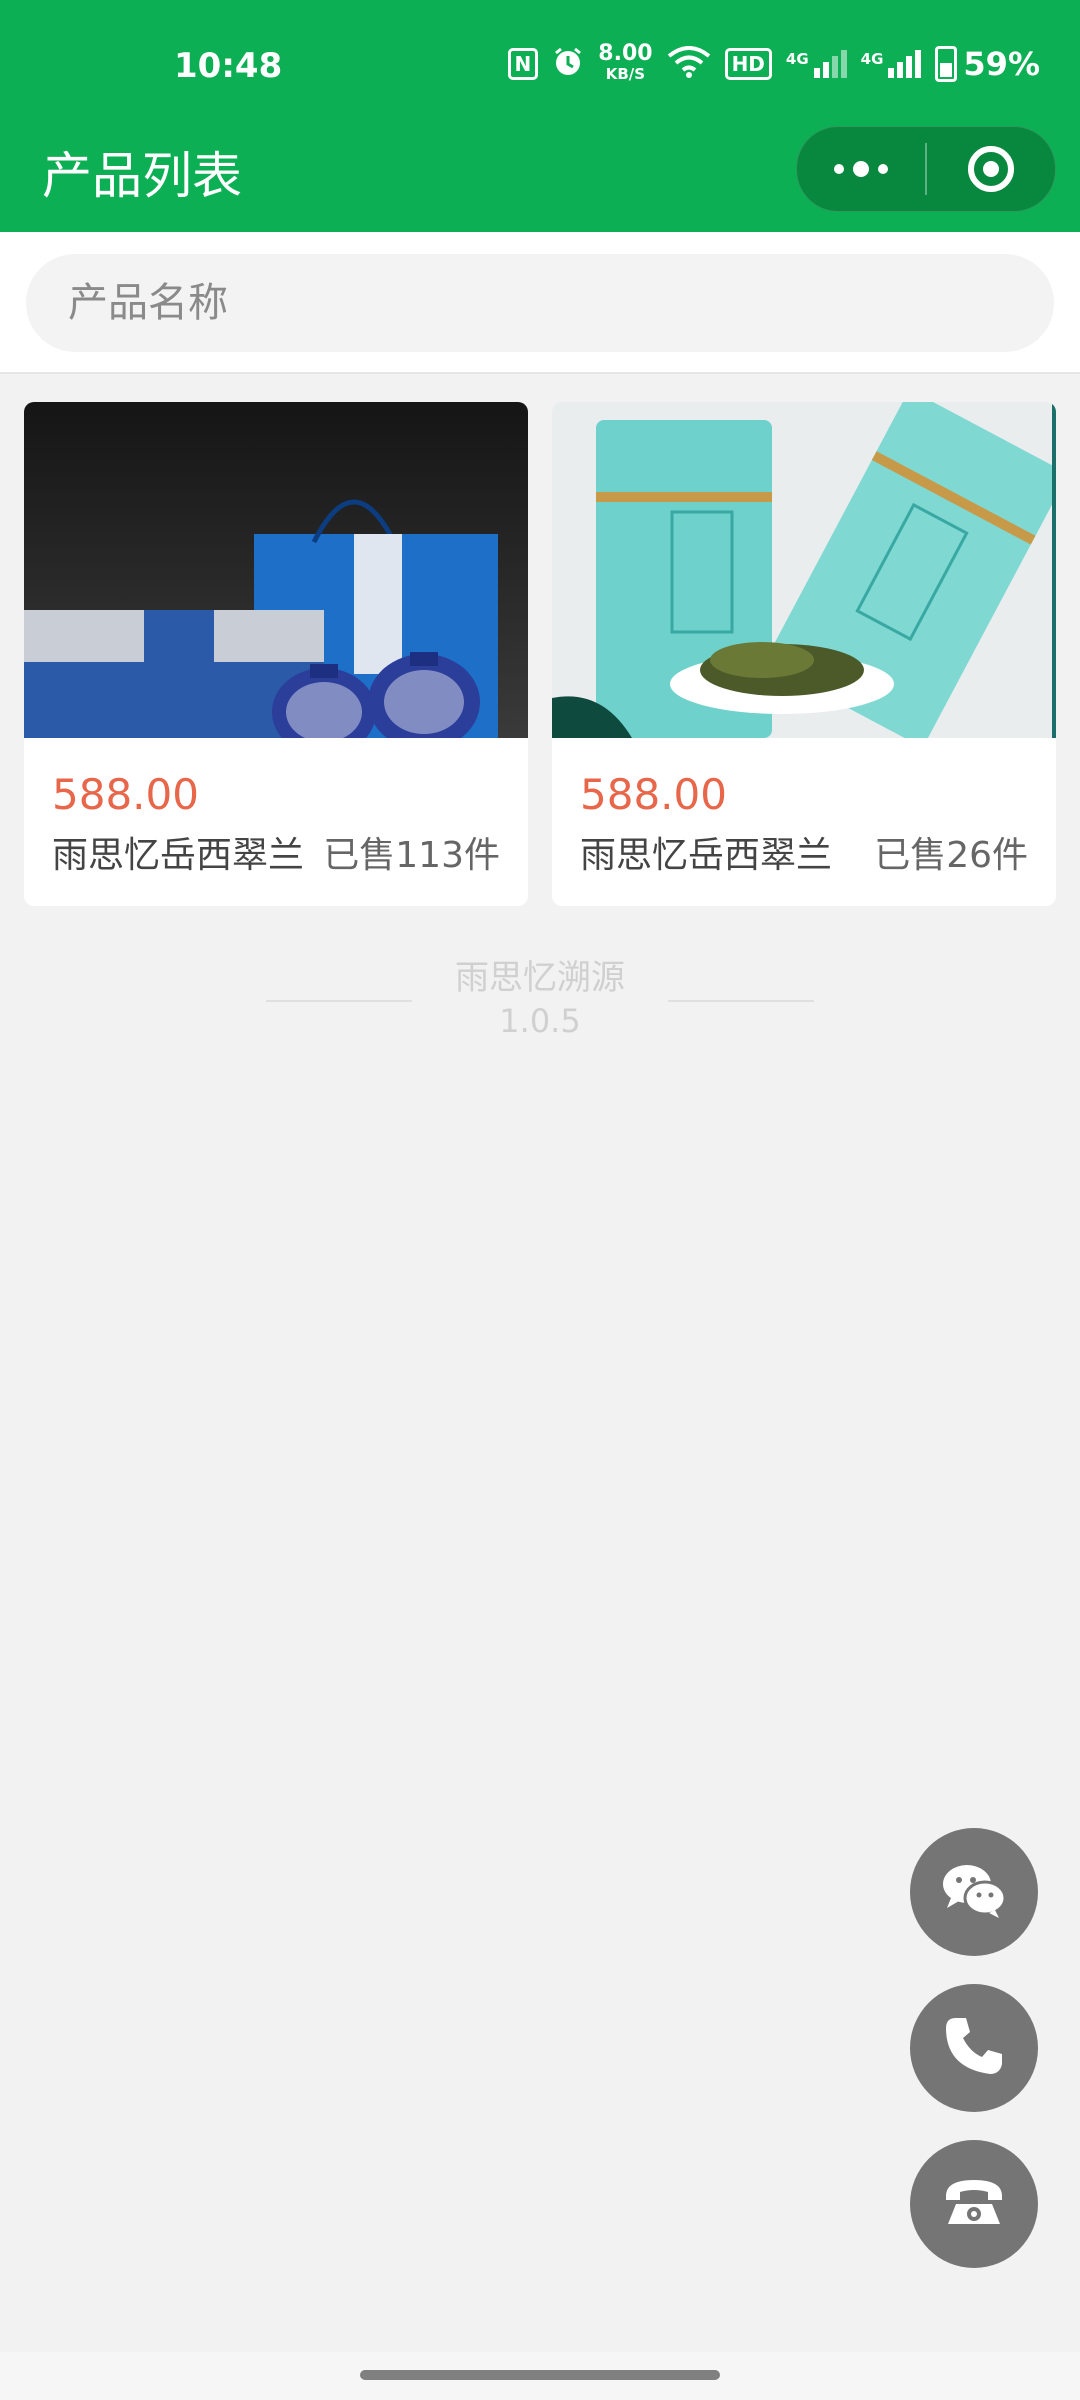  I want to click on search-bar, so click(540, 303).